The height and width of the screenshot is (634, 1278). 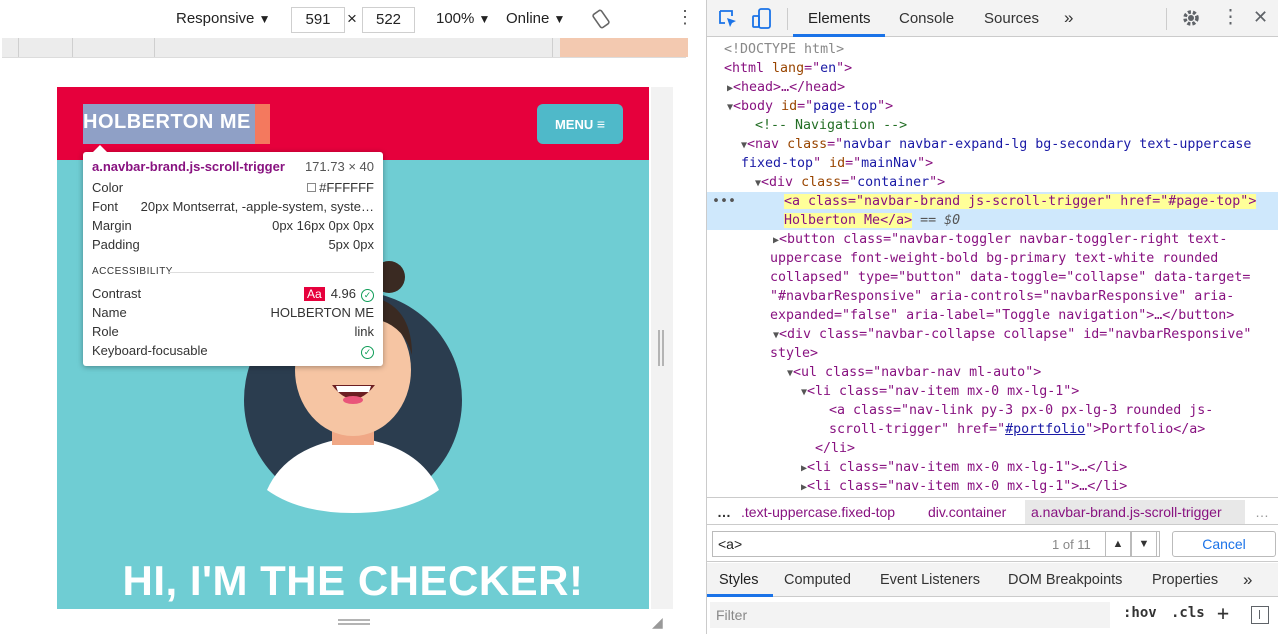 I want to click on search-prev-icon: ▲, so click(x=1118, y=544).